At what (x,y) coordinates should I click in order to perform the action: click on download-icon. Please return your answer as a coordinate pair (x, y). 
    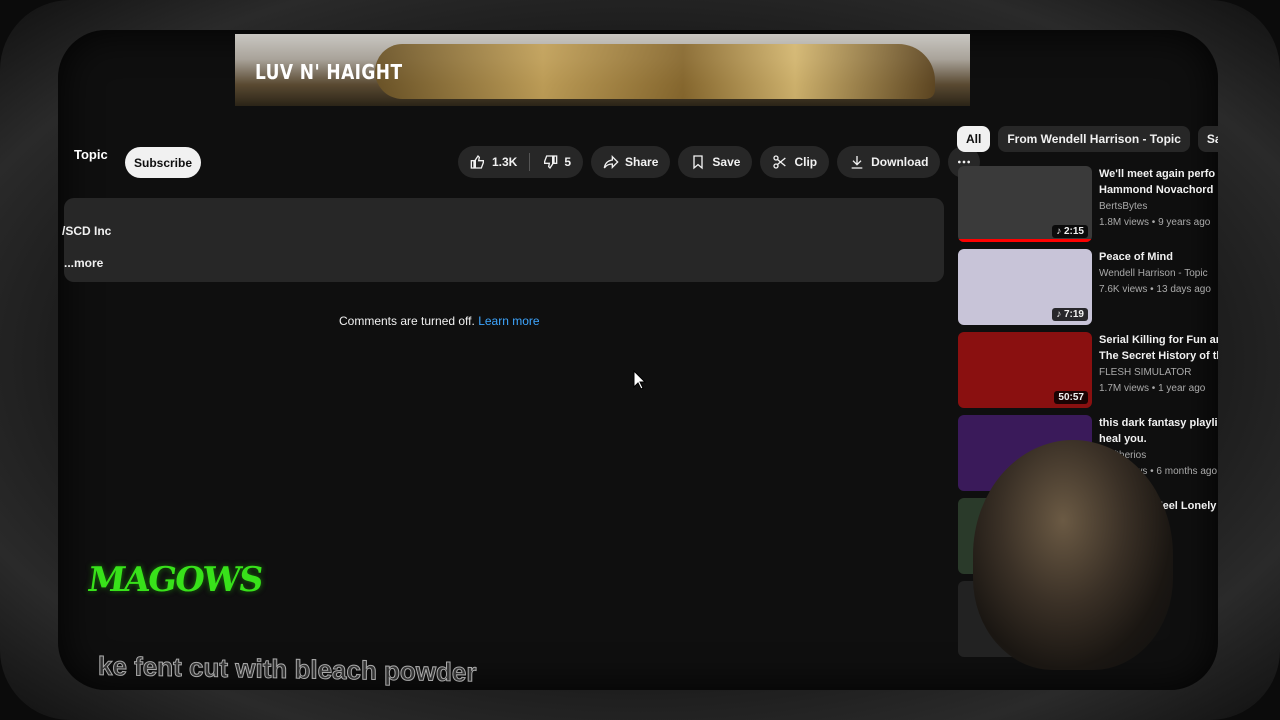
    Looking at the image, I should click on (857, 162).